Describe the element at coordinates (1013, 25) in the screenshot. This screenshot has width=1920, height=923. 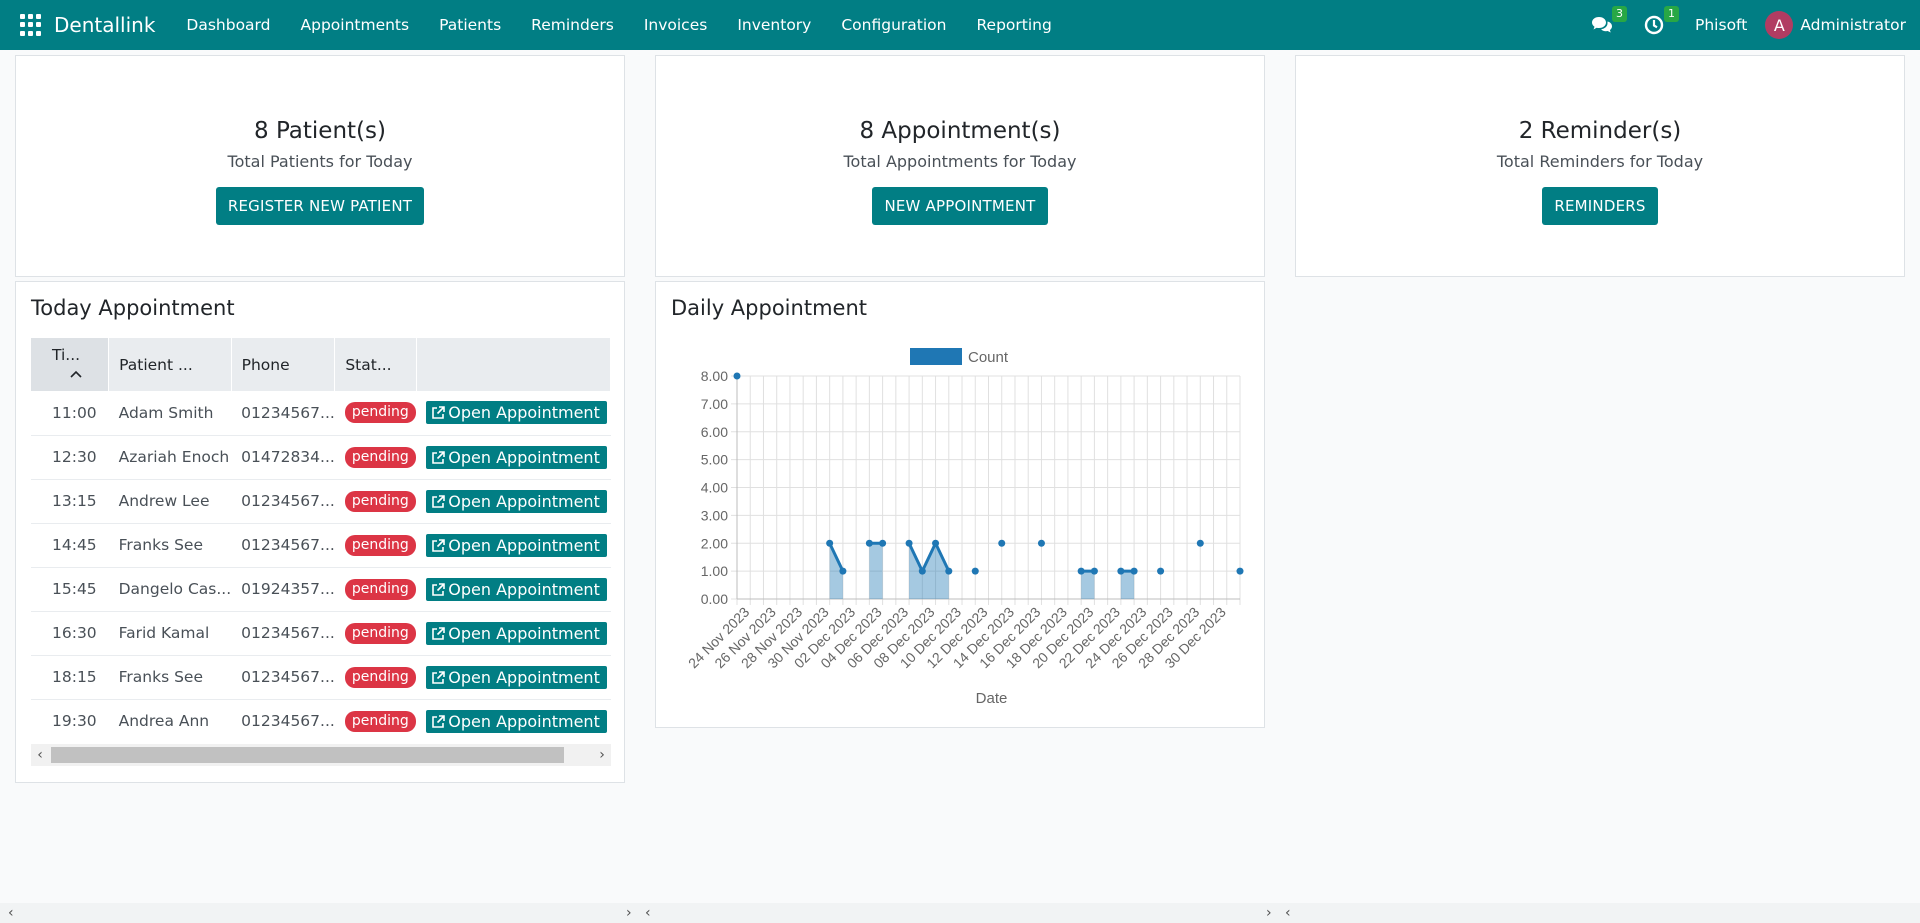
I see `nav-reporting: Reporting` at that location.